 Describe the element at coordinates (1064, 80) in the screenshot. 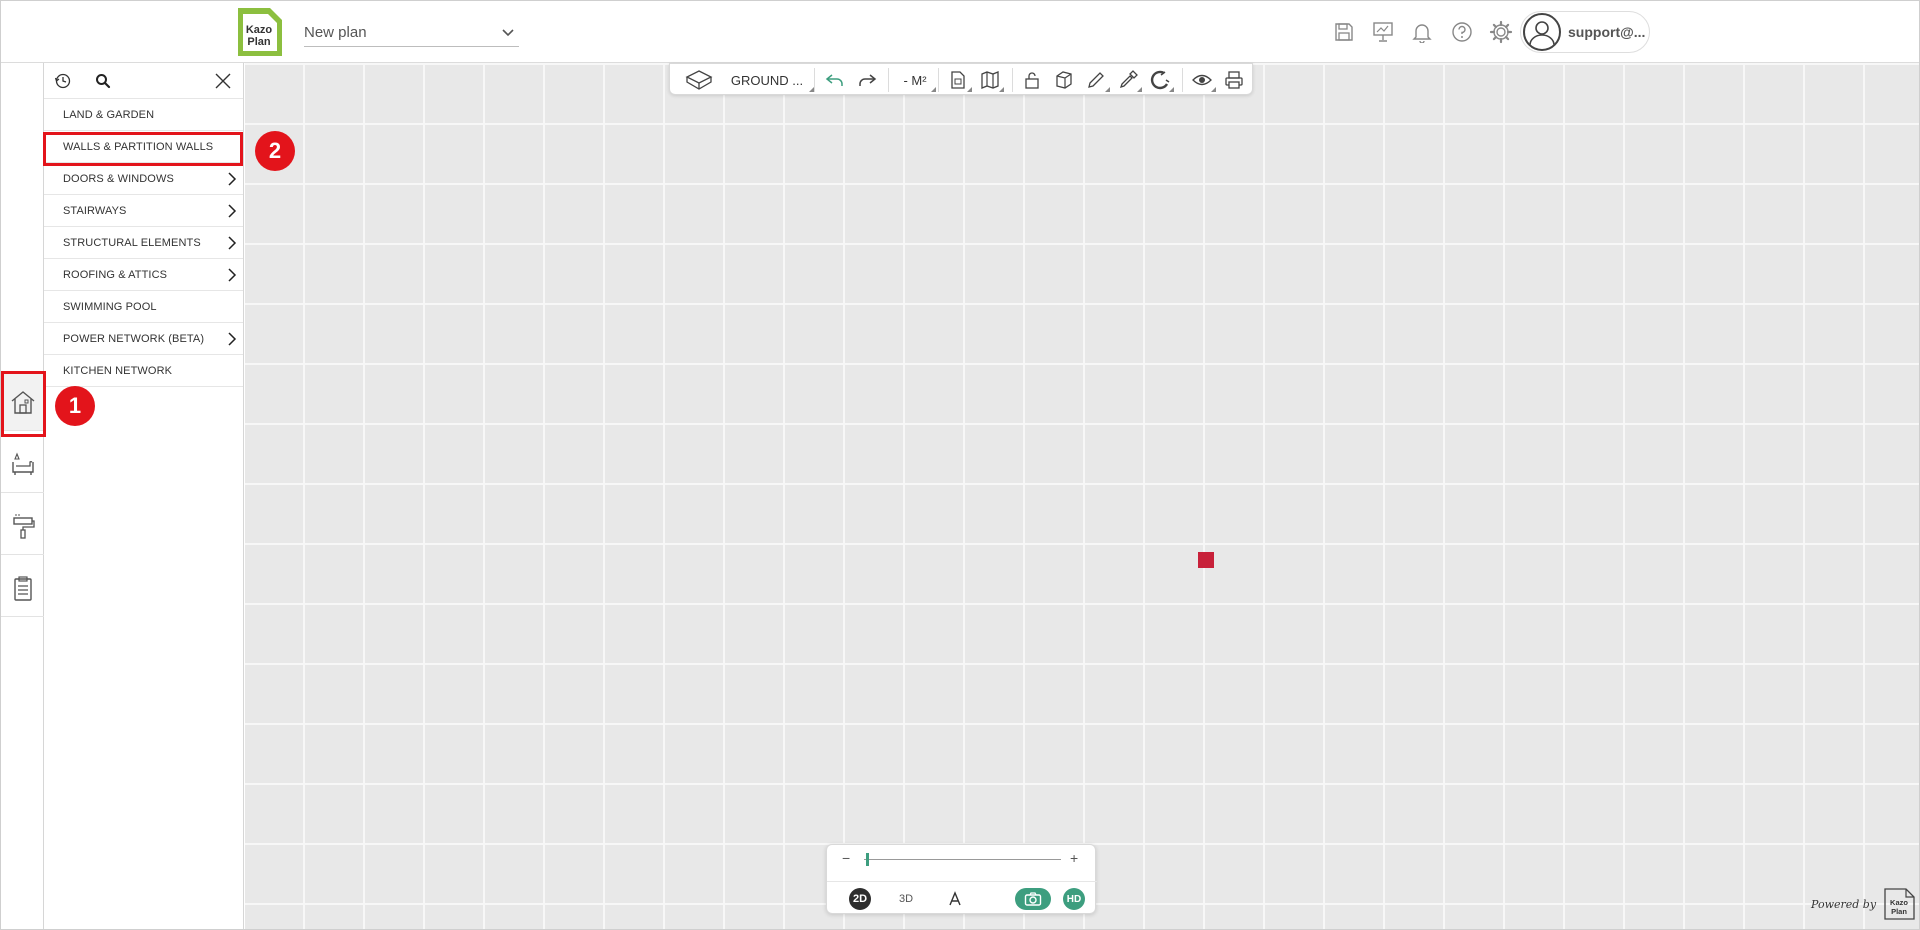

I see `box-3d-icon` at that location.